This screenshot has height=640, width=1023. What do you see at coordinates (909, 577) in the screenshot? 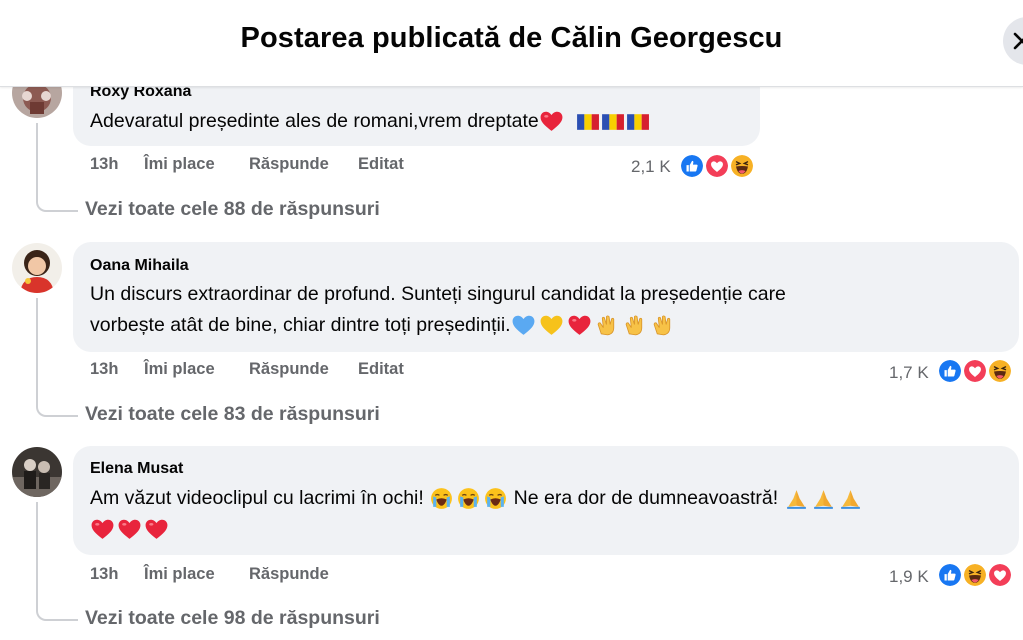
I see `reaction-count: 1,9 K` at bounding box center [909, 577].